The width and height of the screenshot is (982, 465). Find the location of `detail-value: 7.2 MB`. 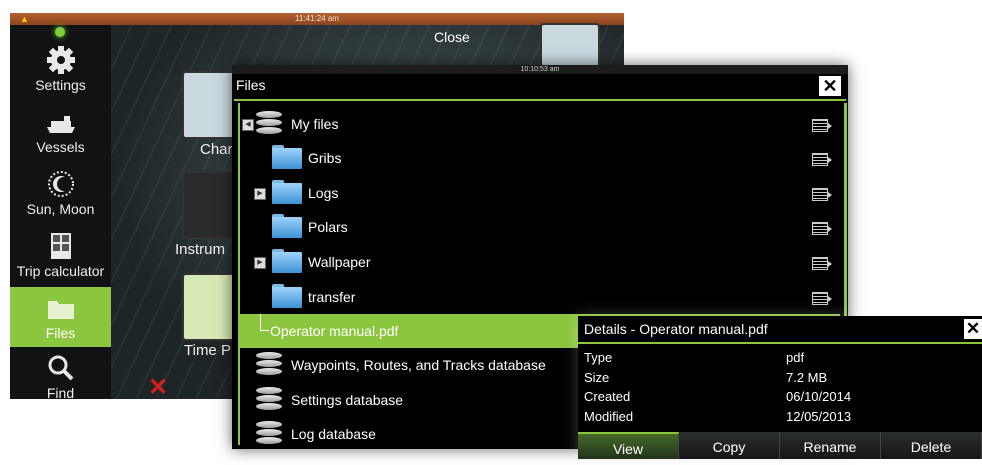

detail-value: 7.2 MB is located at coordinates (807, 377).